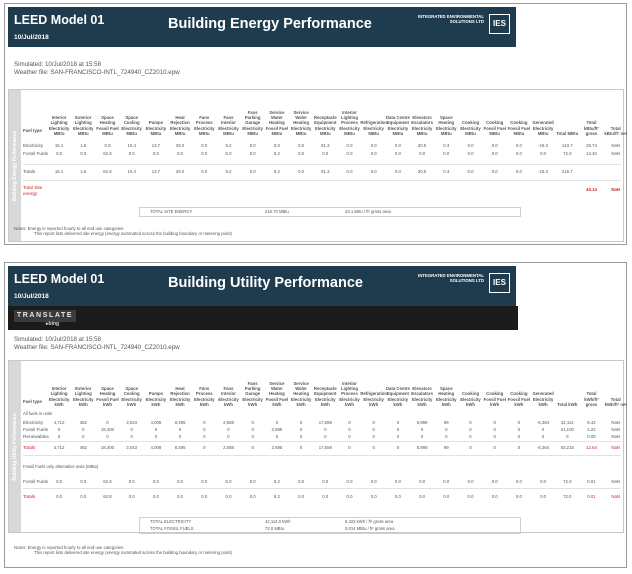  What do you see at coordinates (156, 399) in the screenshot?
I see `column-header: Pumps Electricity kWh` at bounding box center [156, 399].